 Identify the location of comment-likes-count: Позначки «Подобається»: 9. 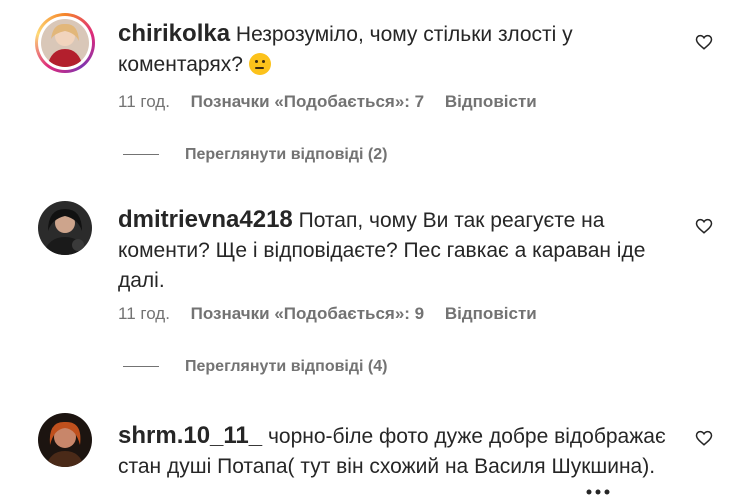
(307, 313).